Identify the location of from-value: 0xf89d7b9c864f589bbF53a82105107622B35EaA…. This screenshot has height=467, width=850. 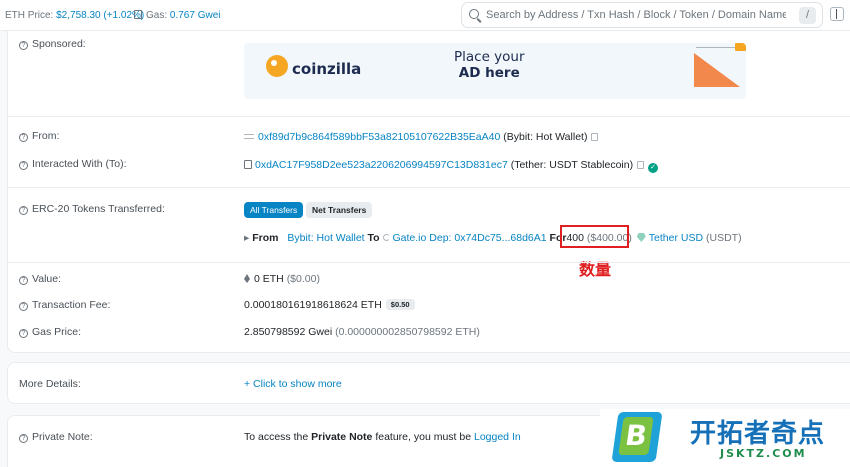
(421, 137).